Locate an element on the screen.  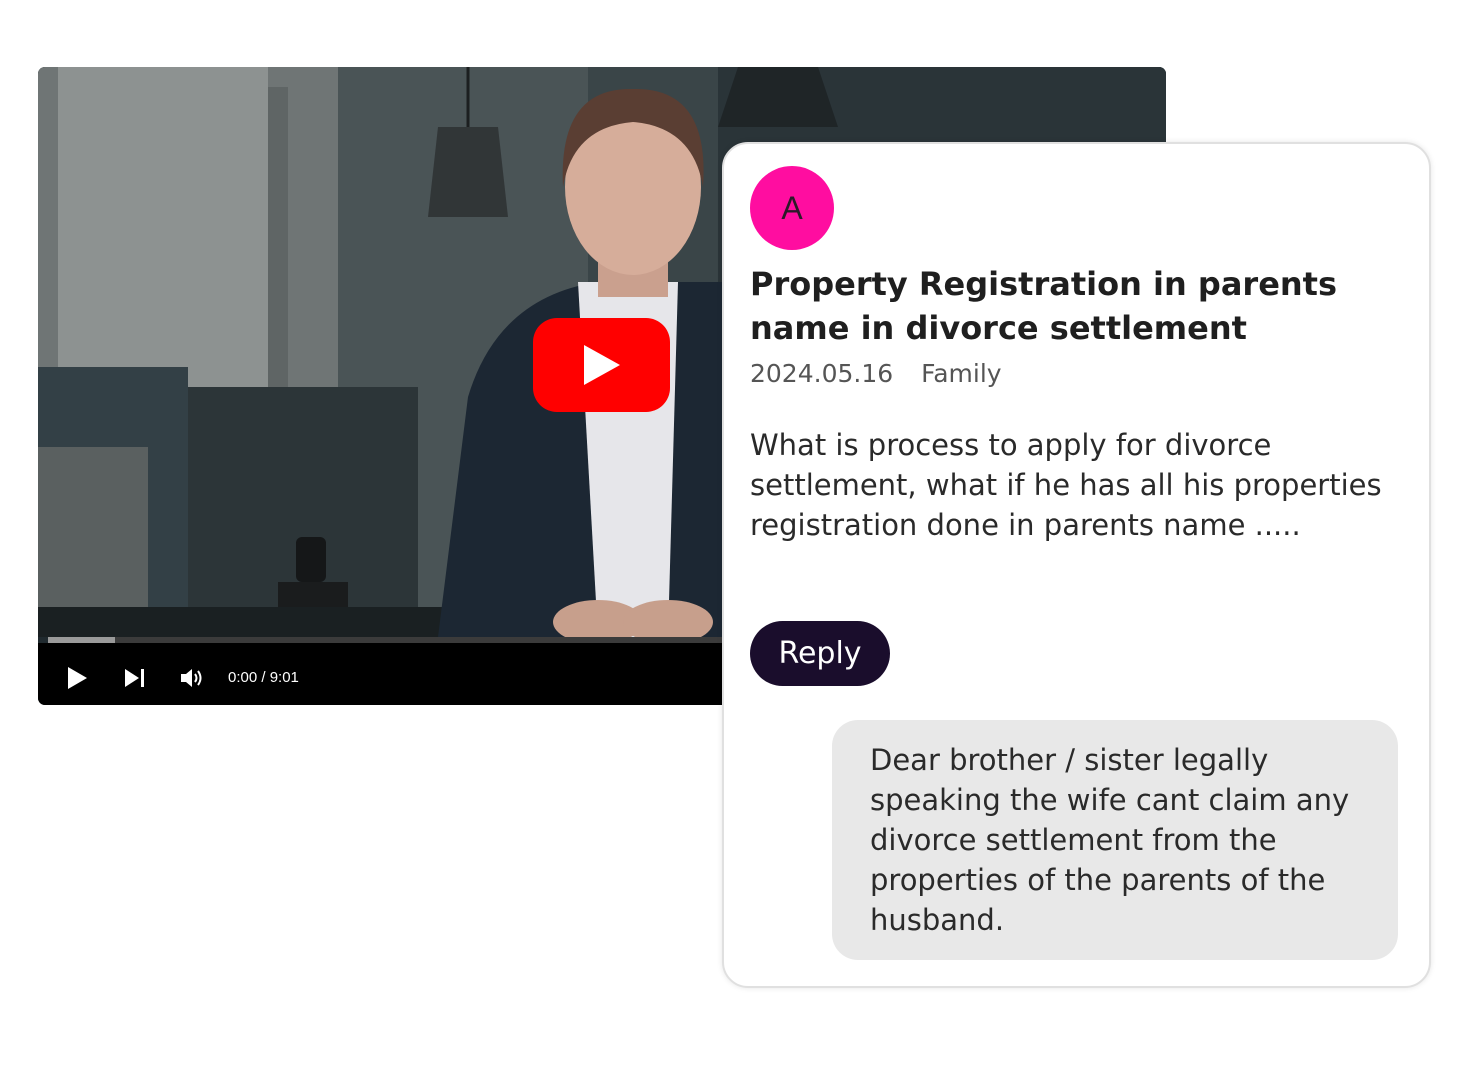
volume-button is located at coordinates (192, 678).